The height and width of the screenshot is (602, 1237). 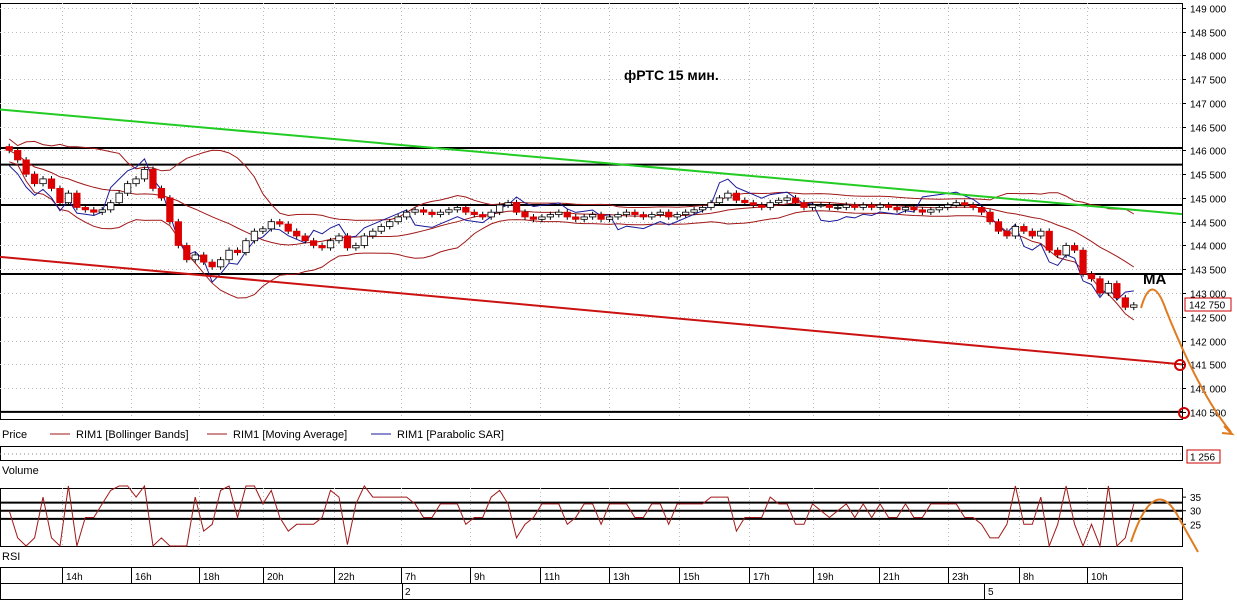 I want to click on price-tick-label: 141 500, so click(x=1208, y=366).